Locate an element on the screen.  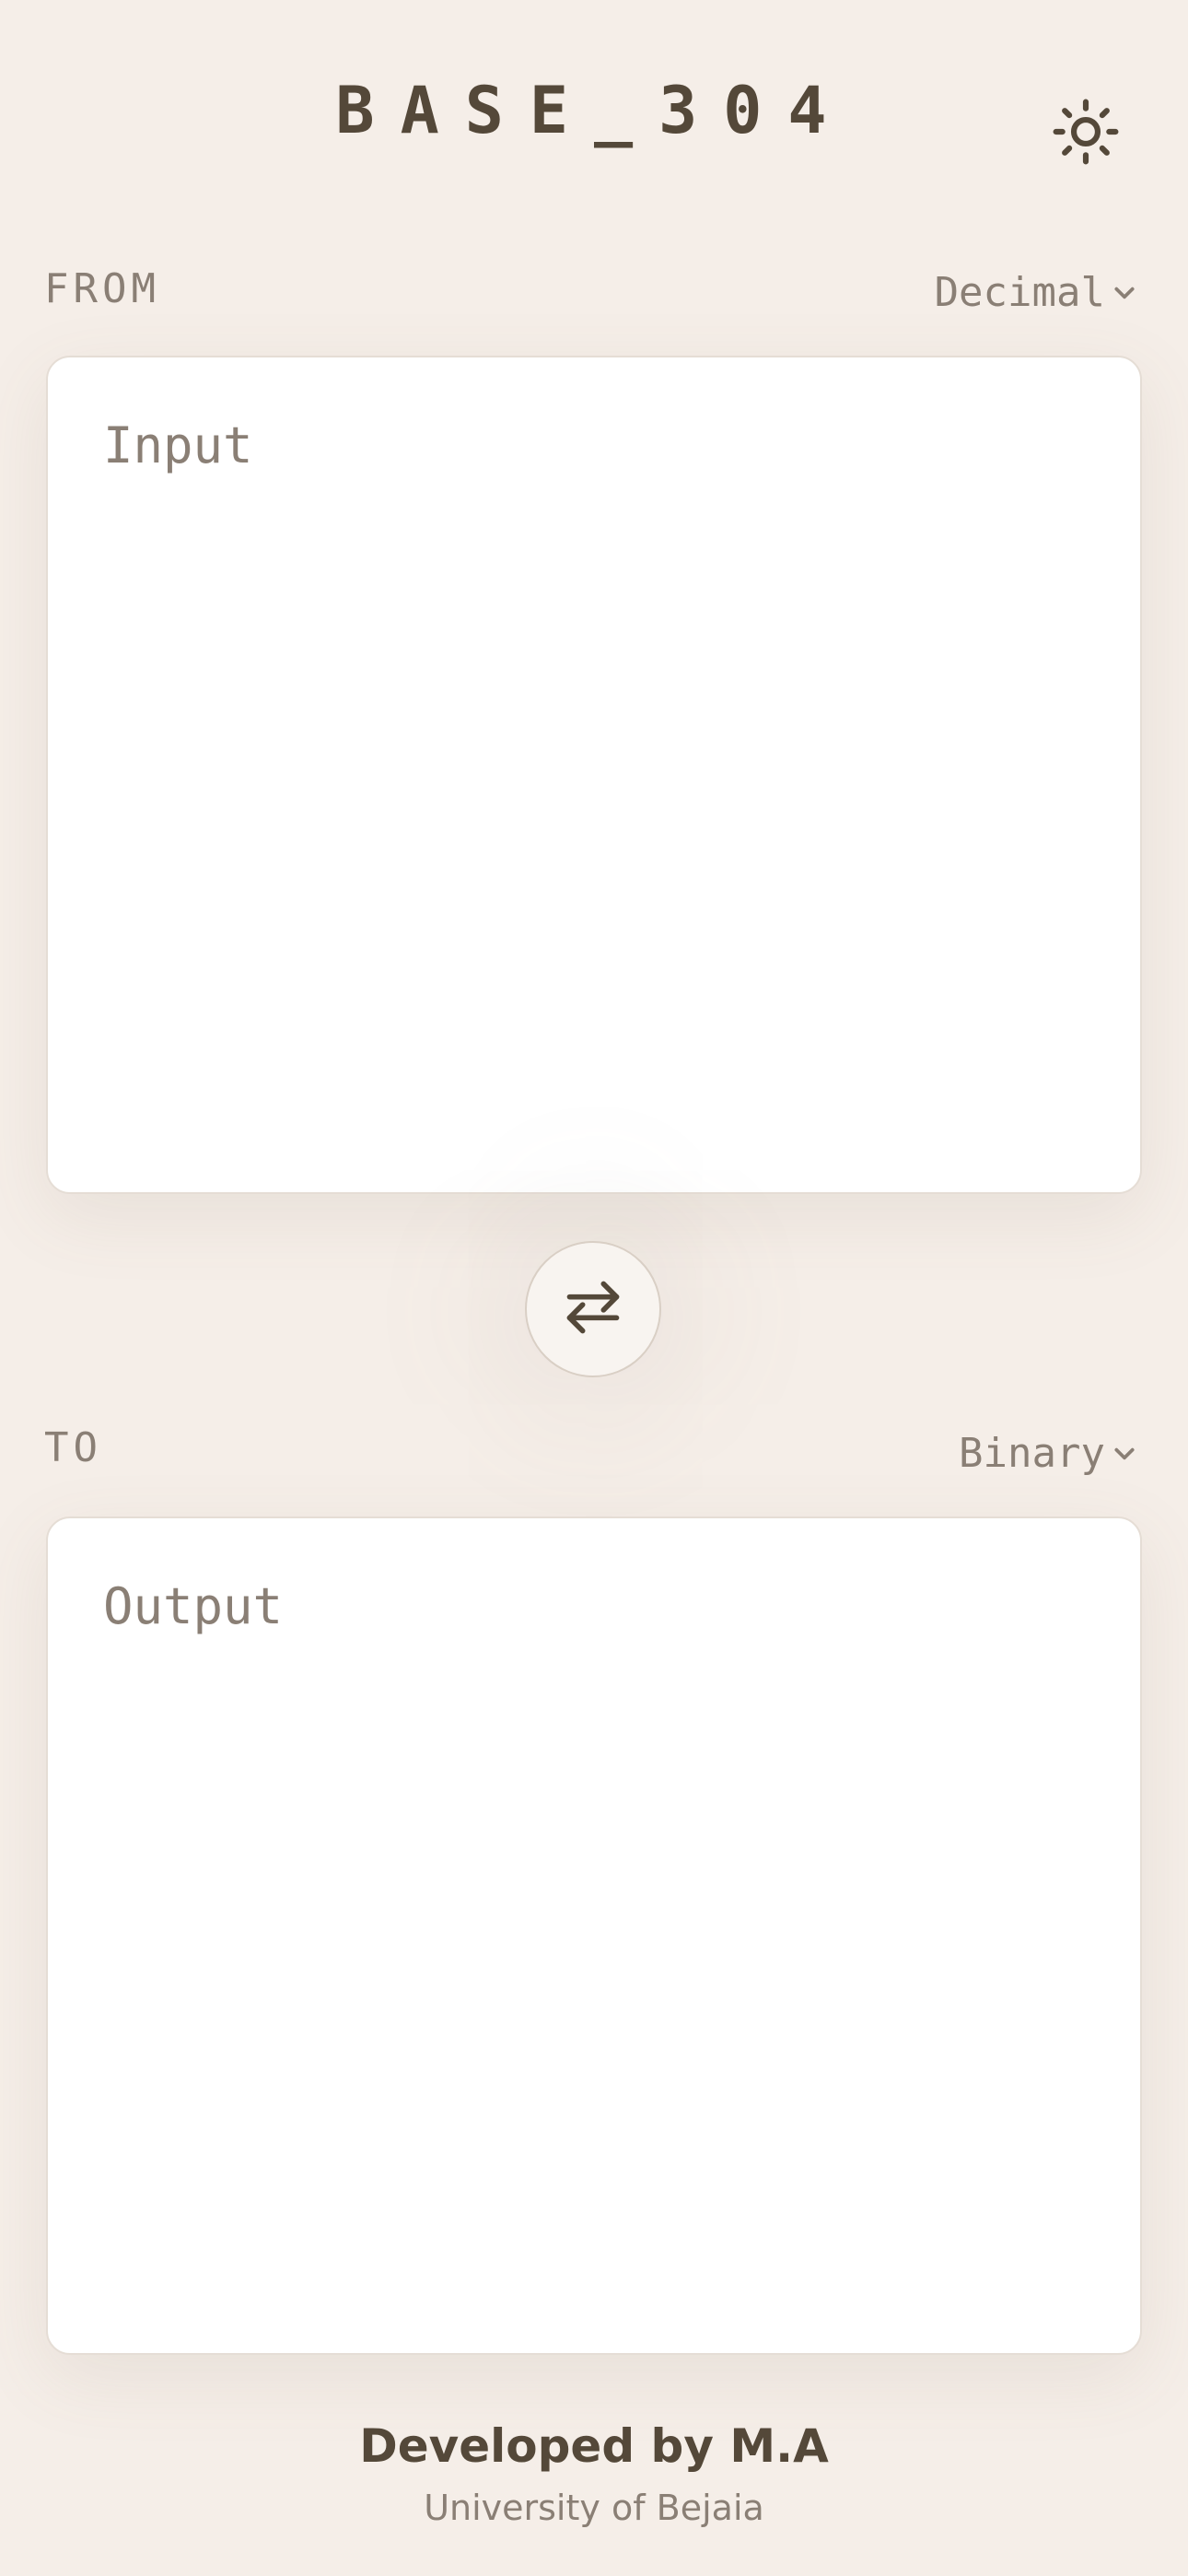
to-base-select: Binary is located at coordinates (1047, 1453).